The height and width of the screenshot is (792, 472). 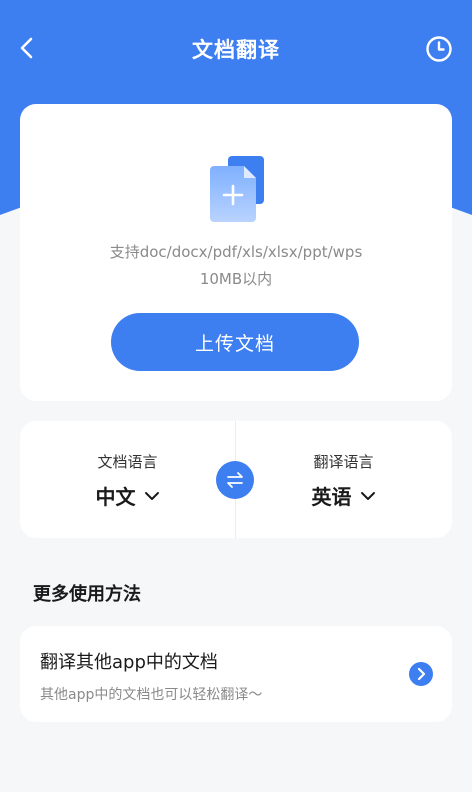 What do you see at coordinates (343, 479) in the screenshot?
I see `target-language-selector: 翻译语言 英语` at bounding box center [343, 479].